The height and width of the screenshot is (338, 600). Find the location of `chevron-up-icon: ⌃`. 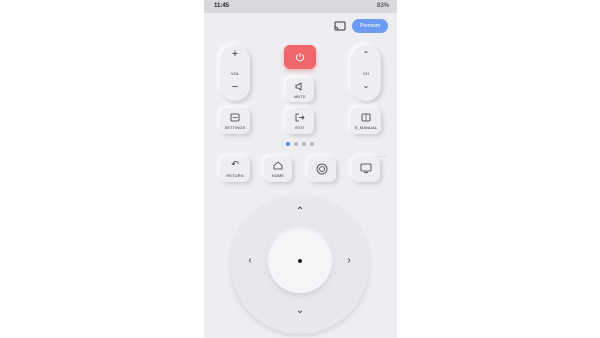

chevron-up-icon: ⌃ is located at coordinates (366, 54).